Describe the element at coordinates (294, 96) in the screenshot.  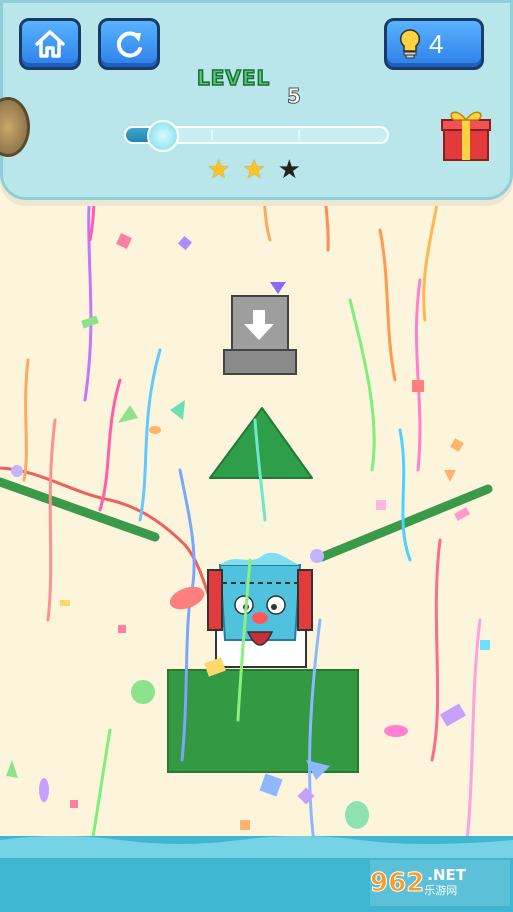
I see `level-number: 5` at that location.